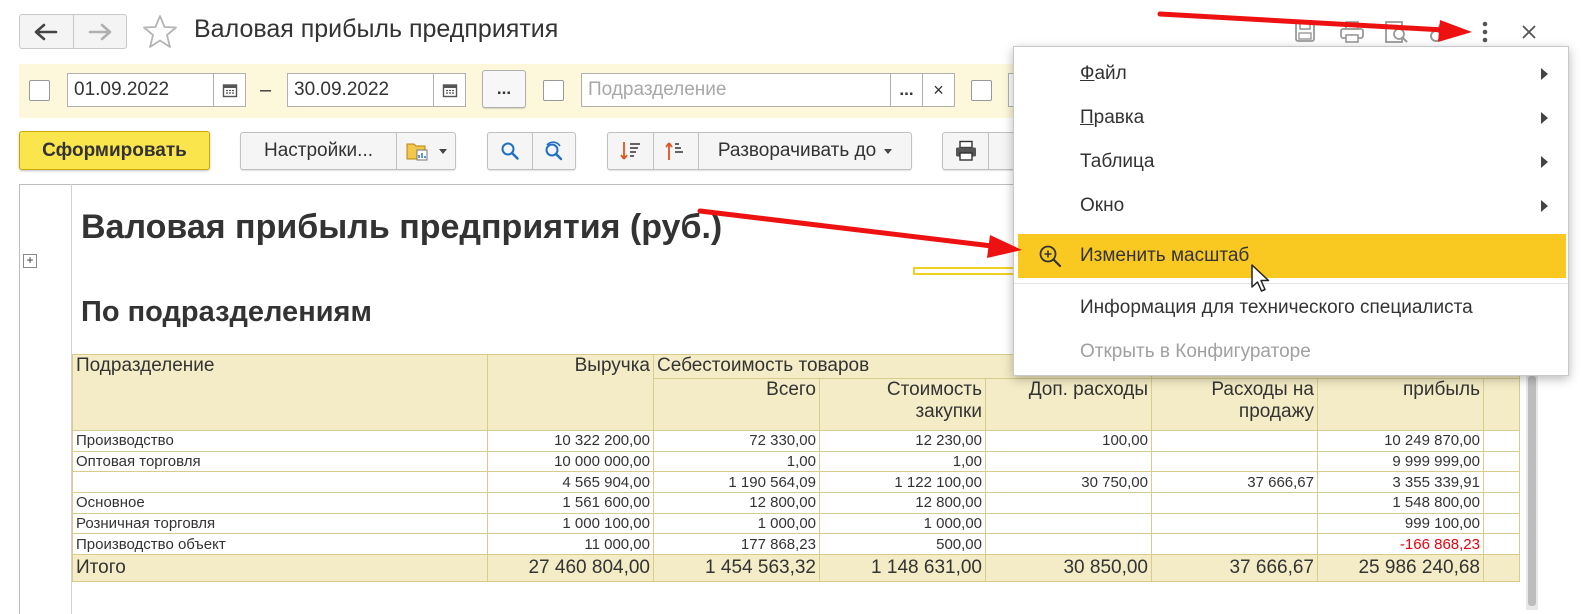 The height and width of the screenshot is (614, 1587). Describe the element at coordinates (1400, 503) in the screenshot. I see `cell-profit: 1 548 800,00` at that location.